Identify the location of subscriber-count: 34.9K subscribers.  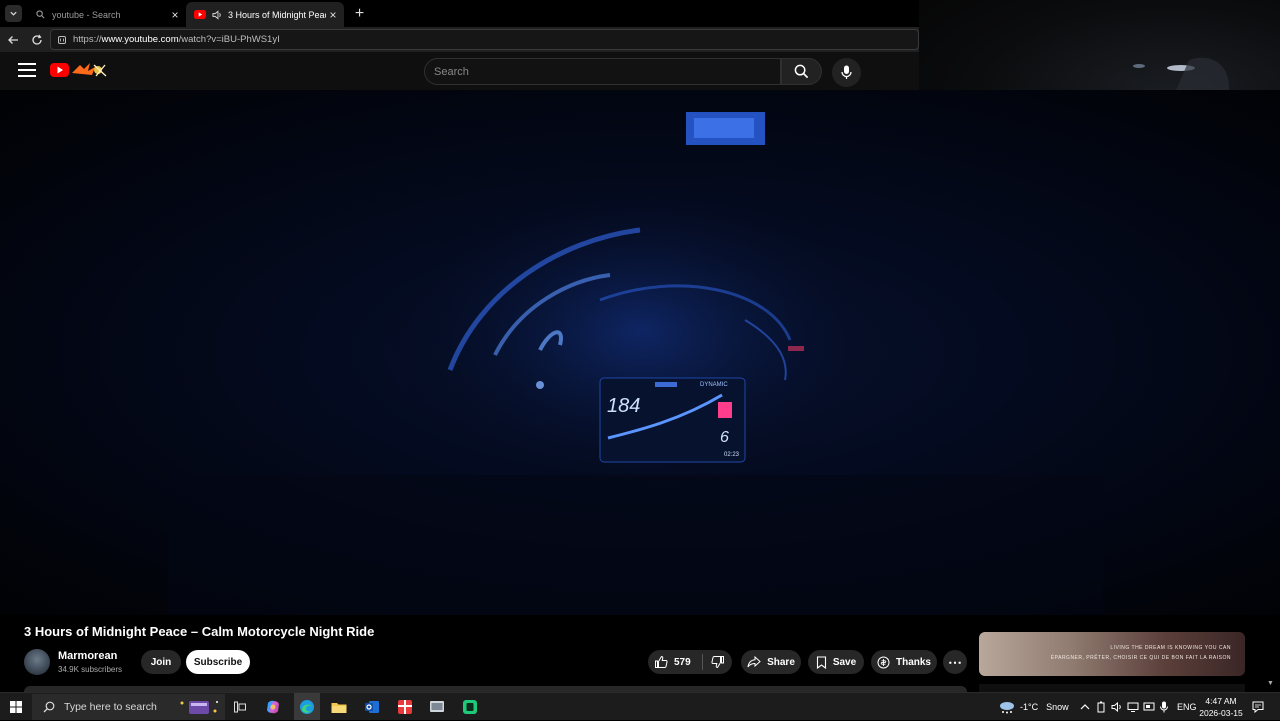
(90, 669).